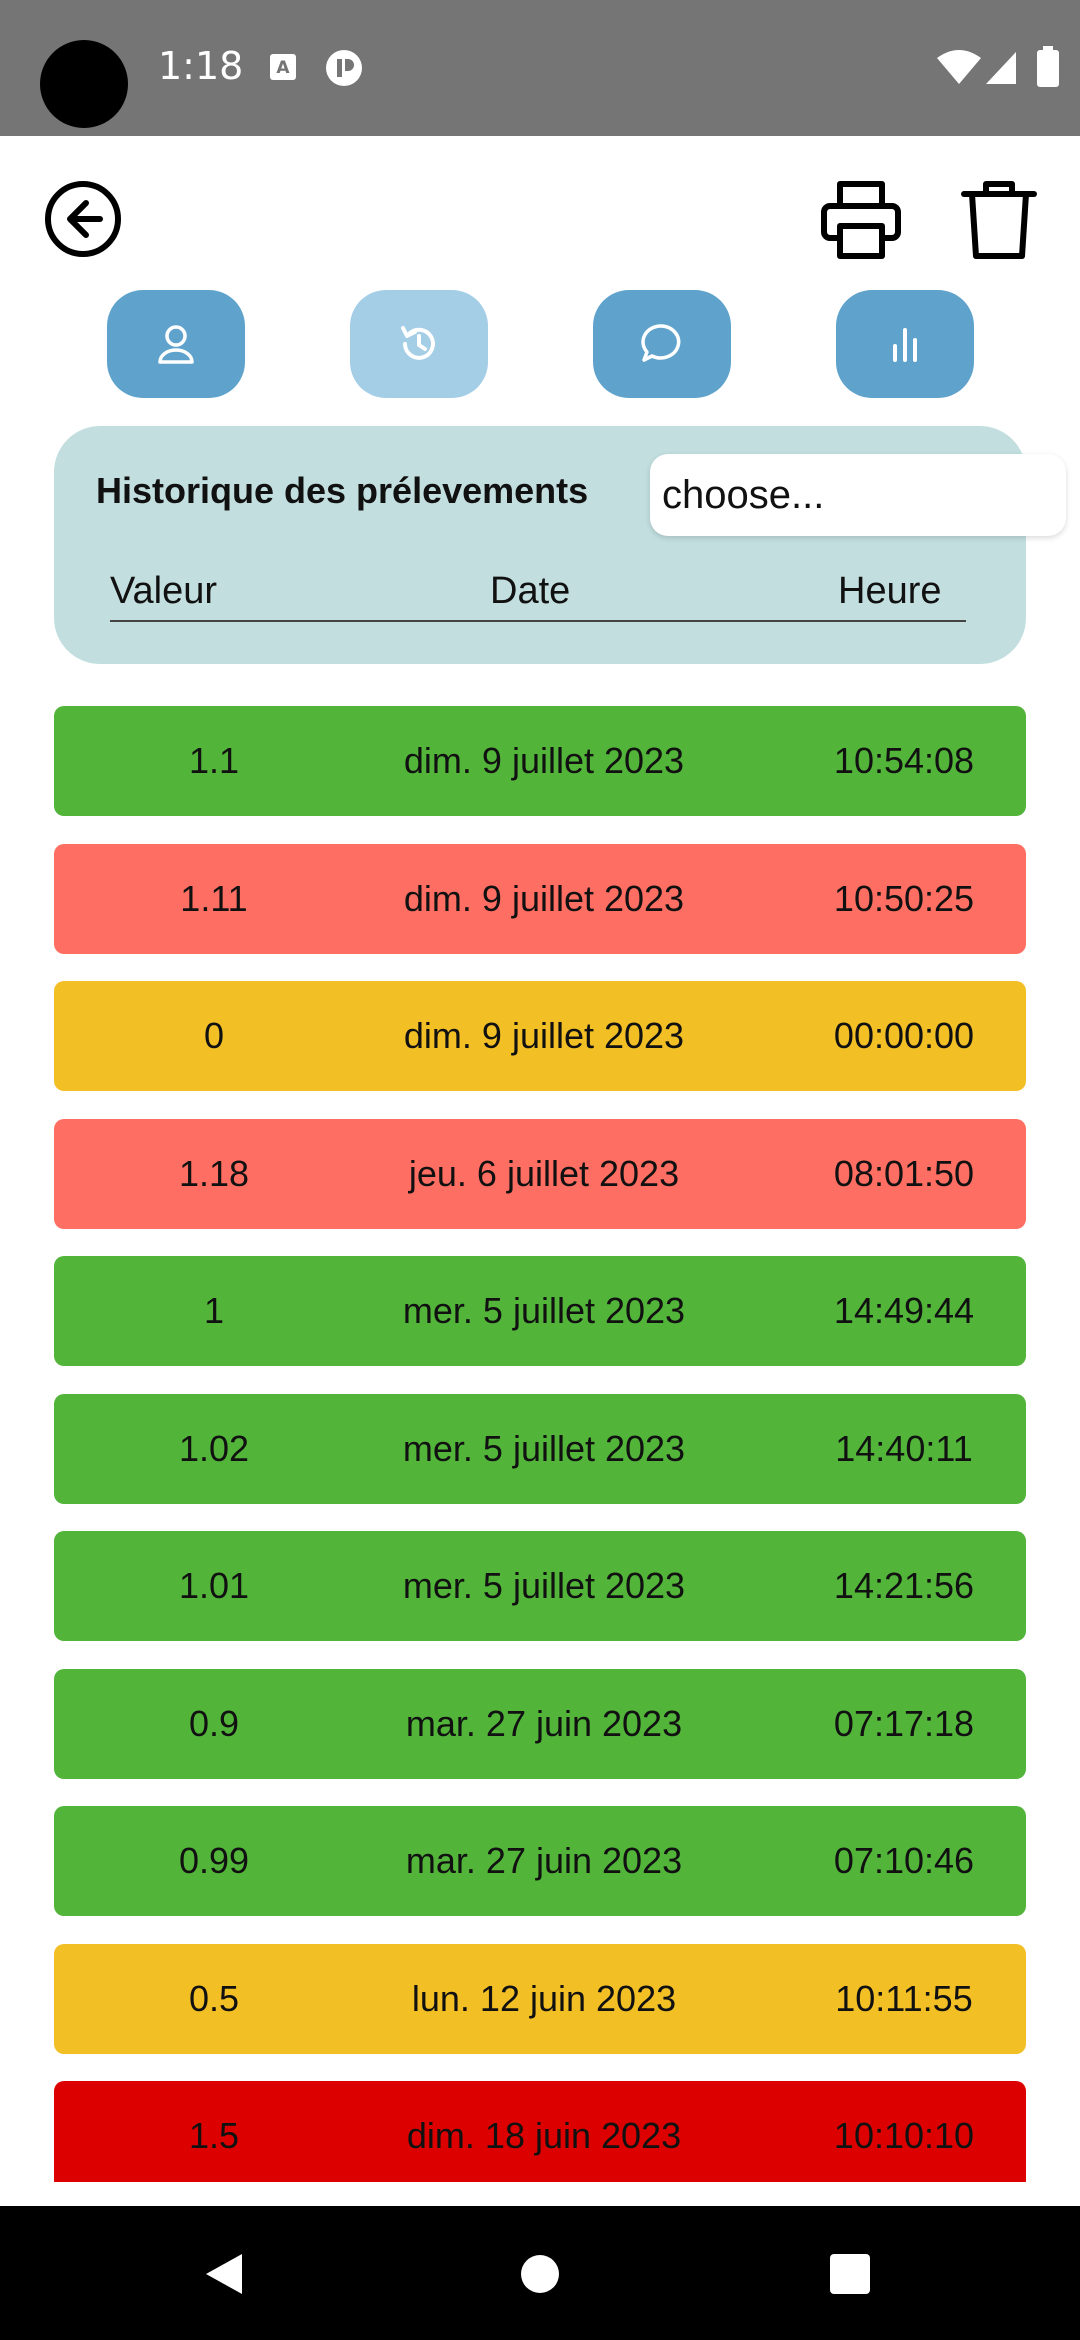 The height and width of the screenshot is (2340, 1080). Describe the element at coordinates (904, 1585) in the screenshot. I see `row-time: 14:21:56` at that location.